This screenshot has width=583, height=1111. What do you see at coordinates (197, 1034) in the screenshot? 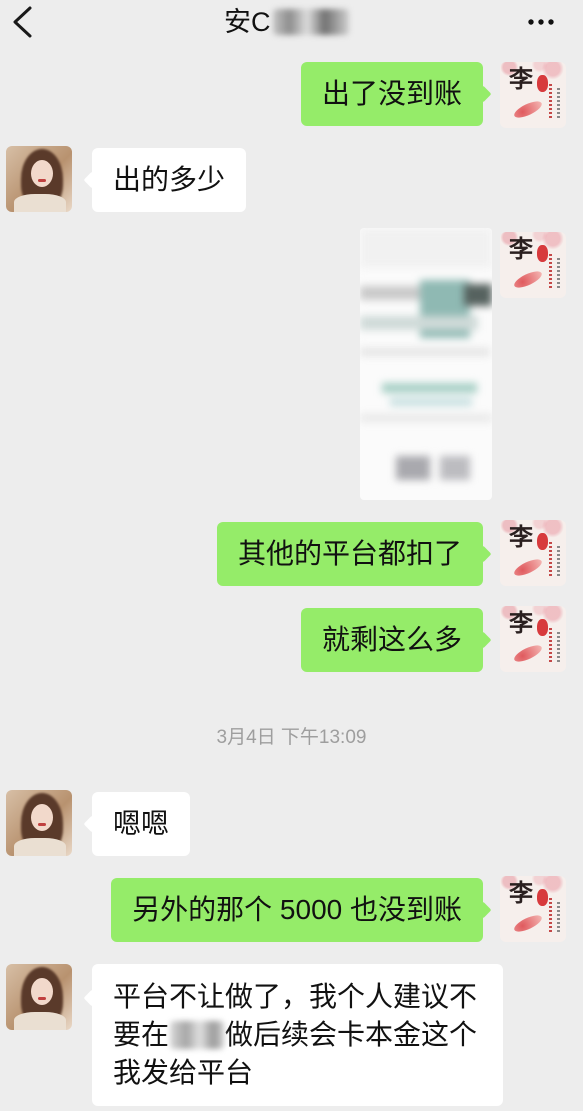
I see `redacted-text-blur` at bounding box center [197, 1034].